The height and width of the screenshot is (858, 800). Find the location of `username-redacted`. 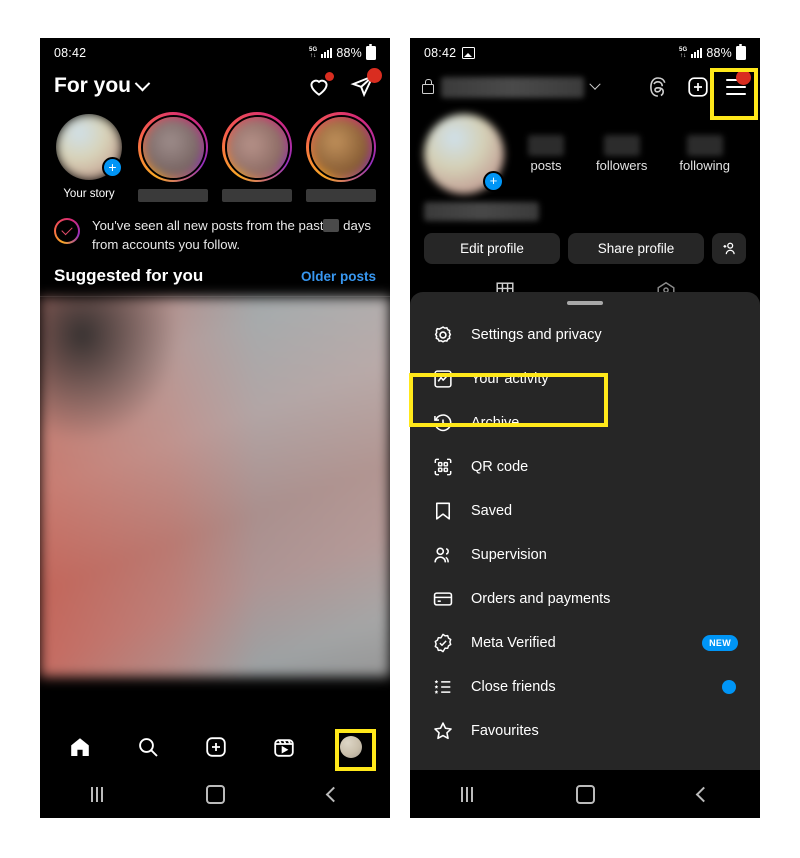

username-redacted is located at coordinates (512, 87).